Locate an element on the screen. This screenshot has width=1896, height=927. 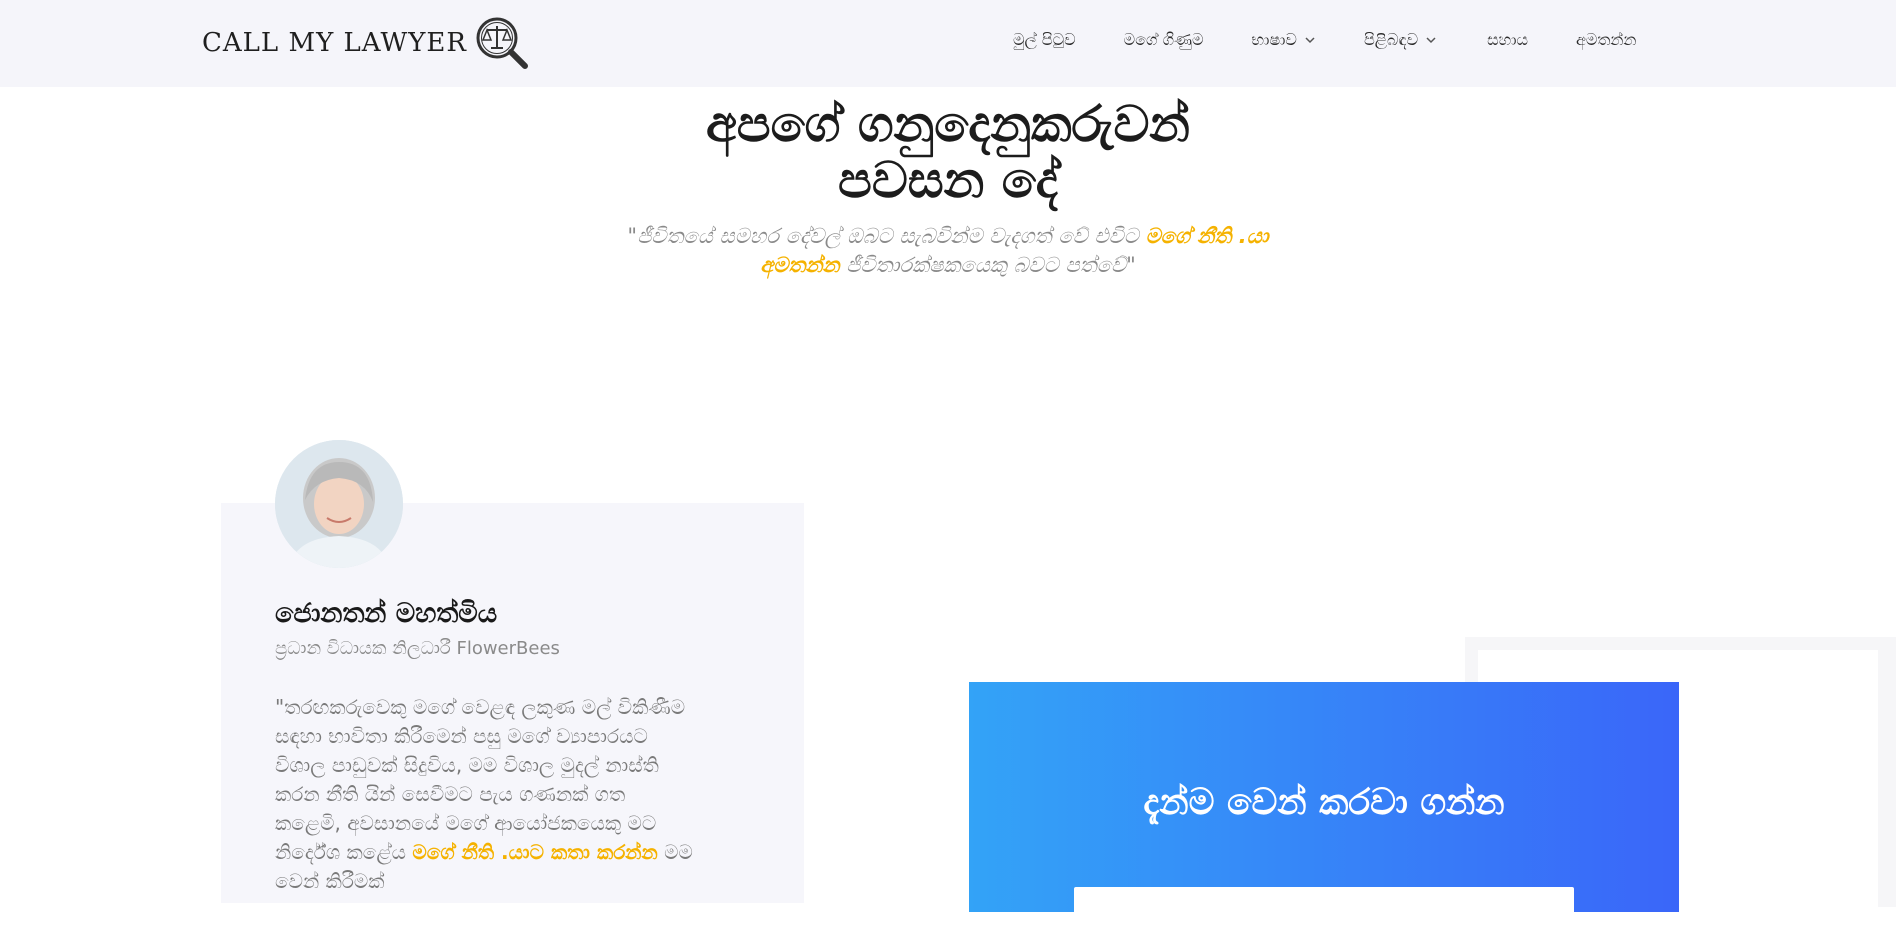
quote-highlight-link: මගේ නීති .යාට කතා කරන්න is located at coordinates (534, 852).